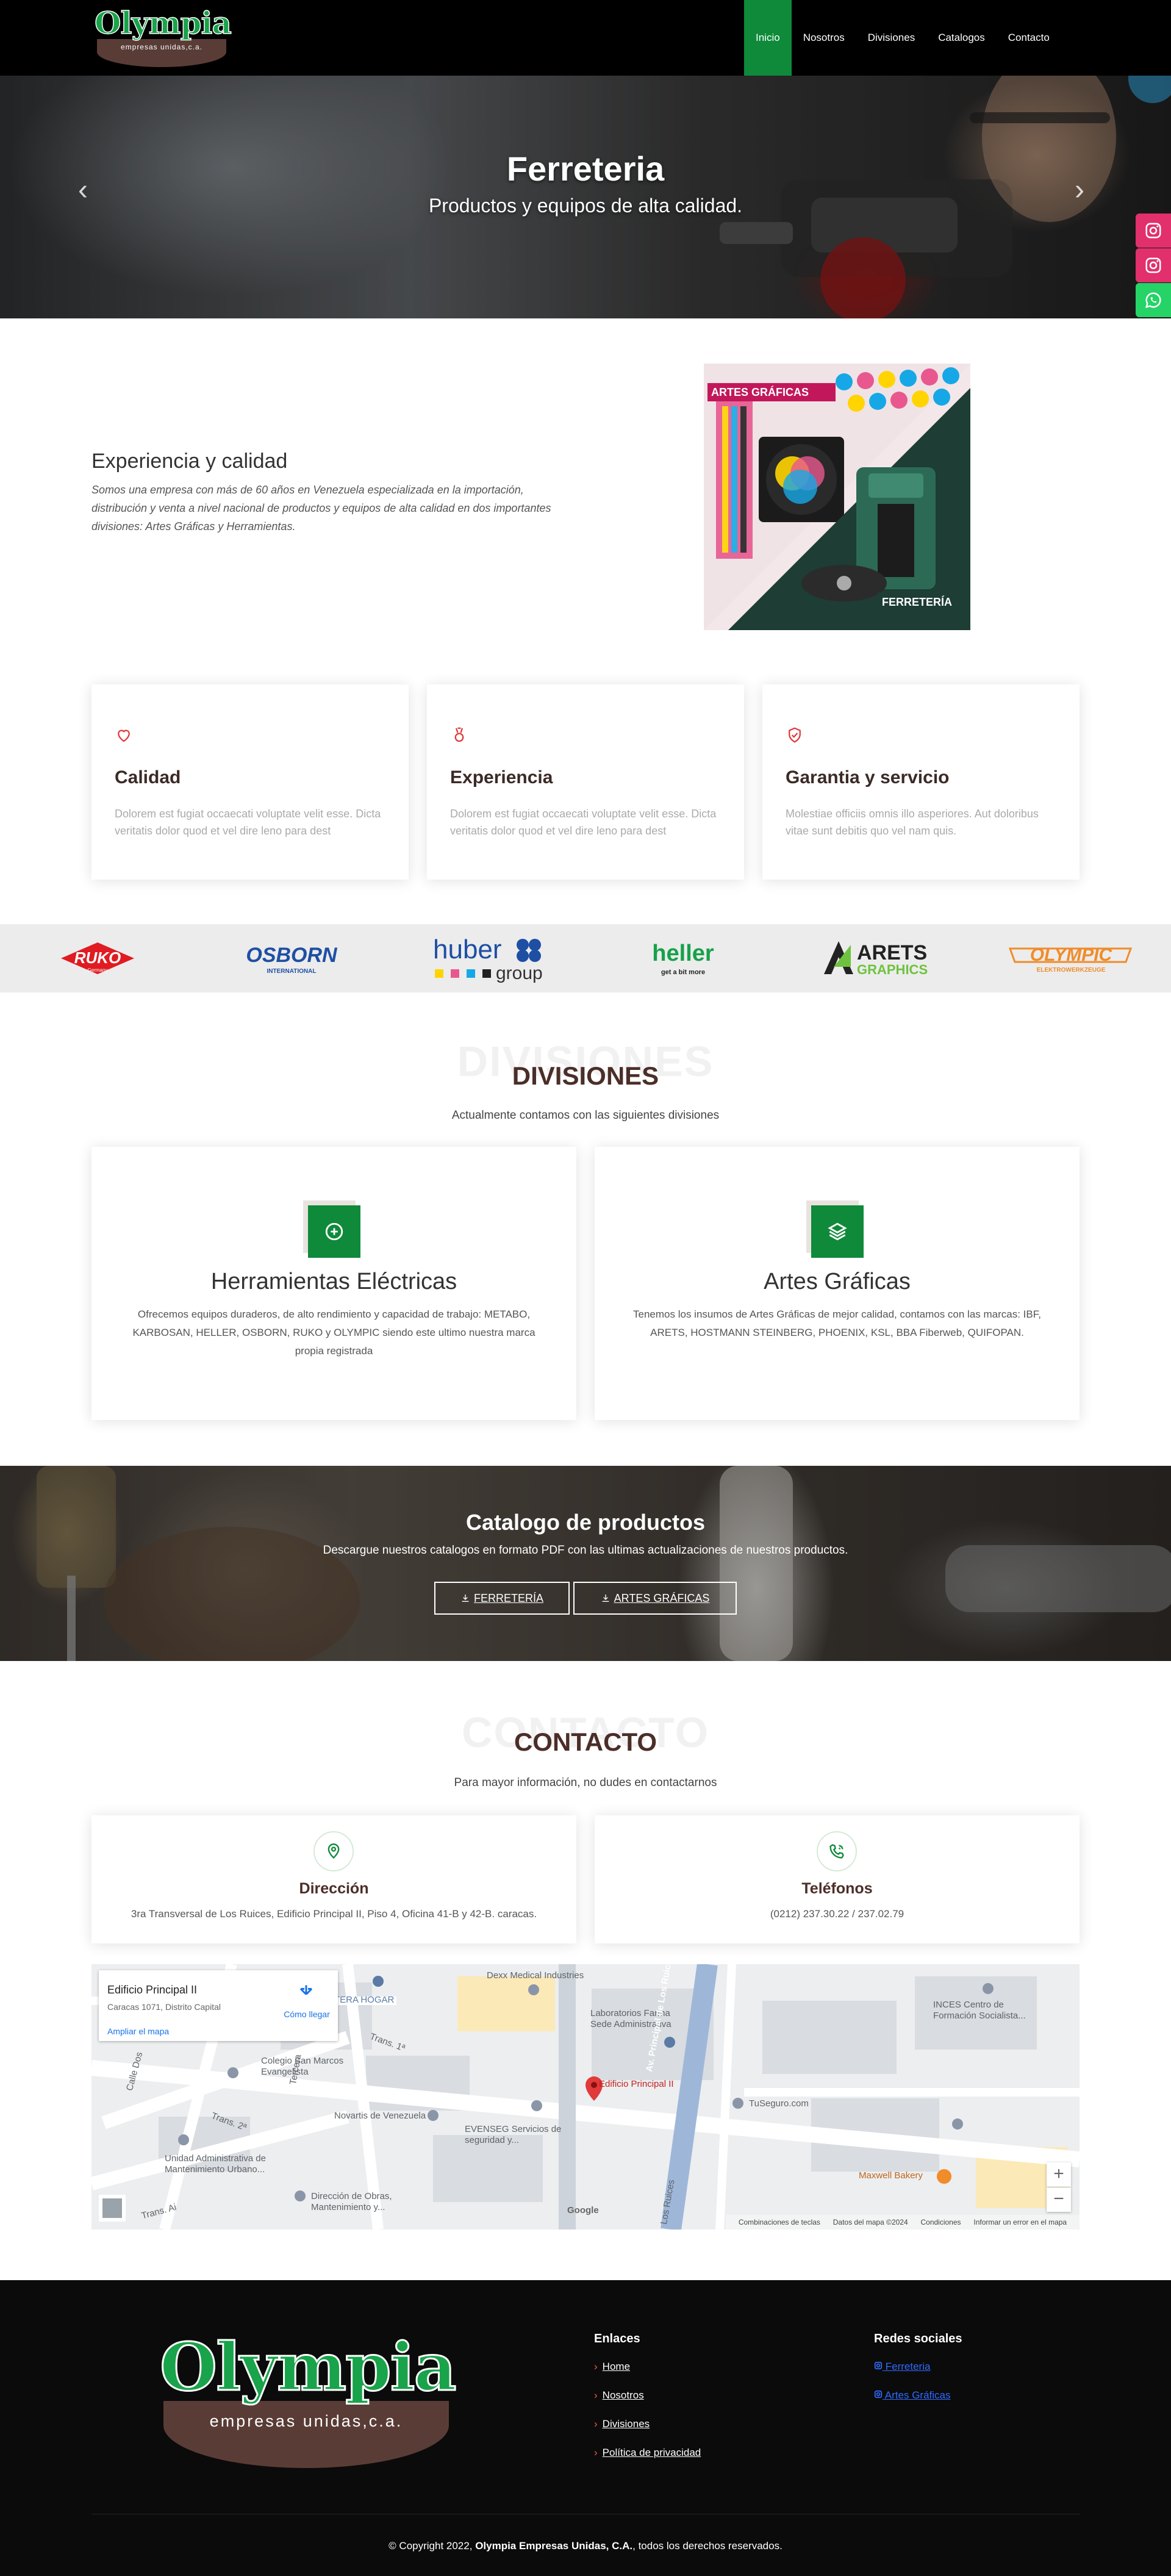  Describe the element at coordinates (502, 1599) in the screenshot. I see `download-ferreteria-button: FERRETERÍA` at that location.